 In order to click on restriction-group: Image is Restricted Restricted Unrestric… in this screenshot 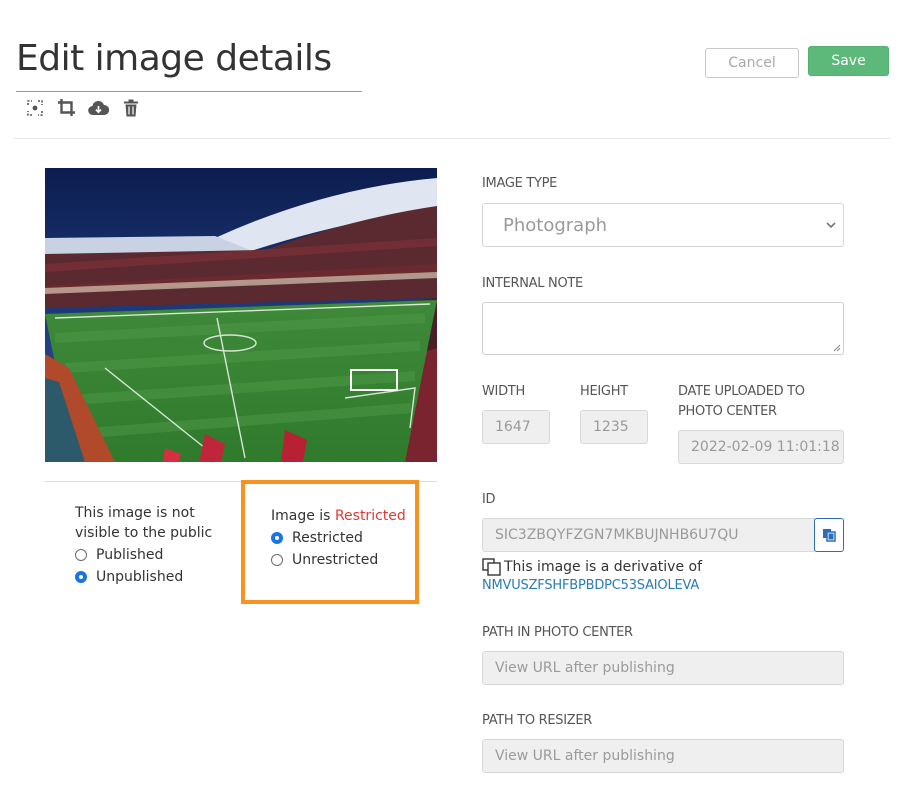, I will do `click(338, 538)`.